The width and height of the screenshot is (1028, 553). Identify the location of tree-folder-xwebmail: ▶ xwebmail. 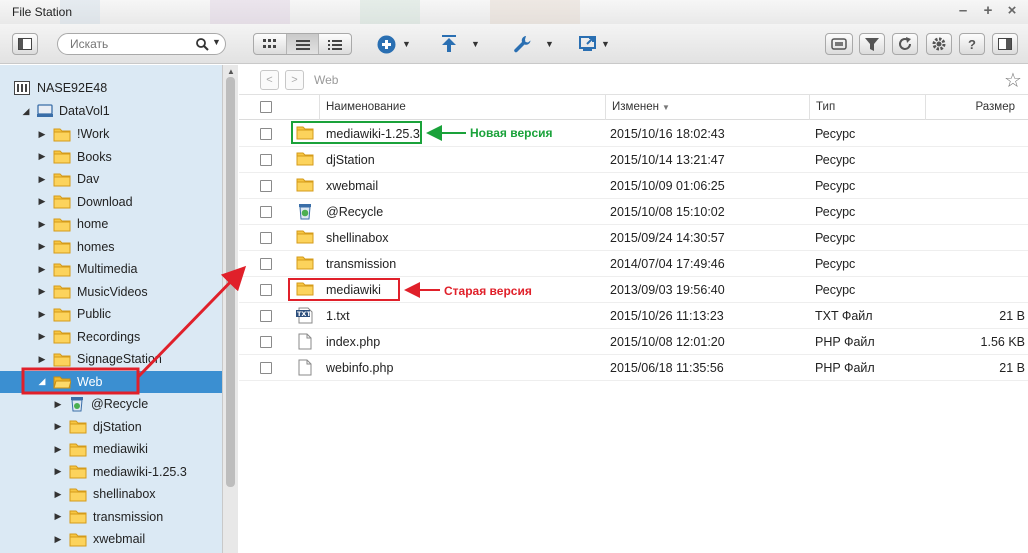
(111, 539).